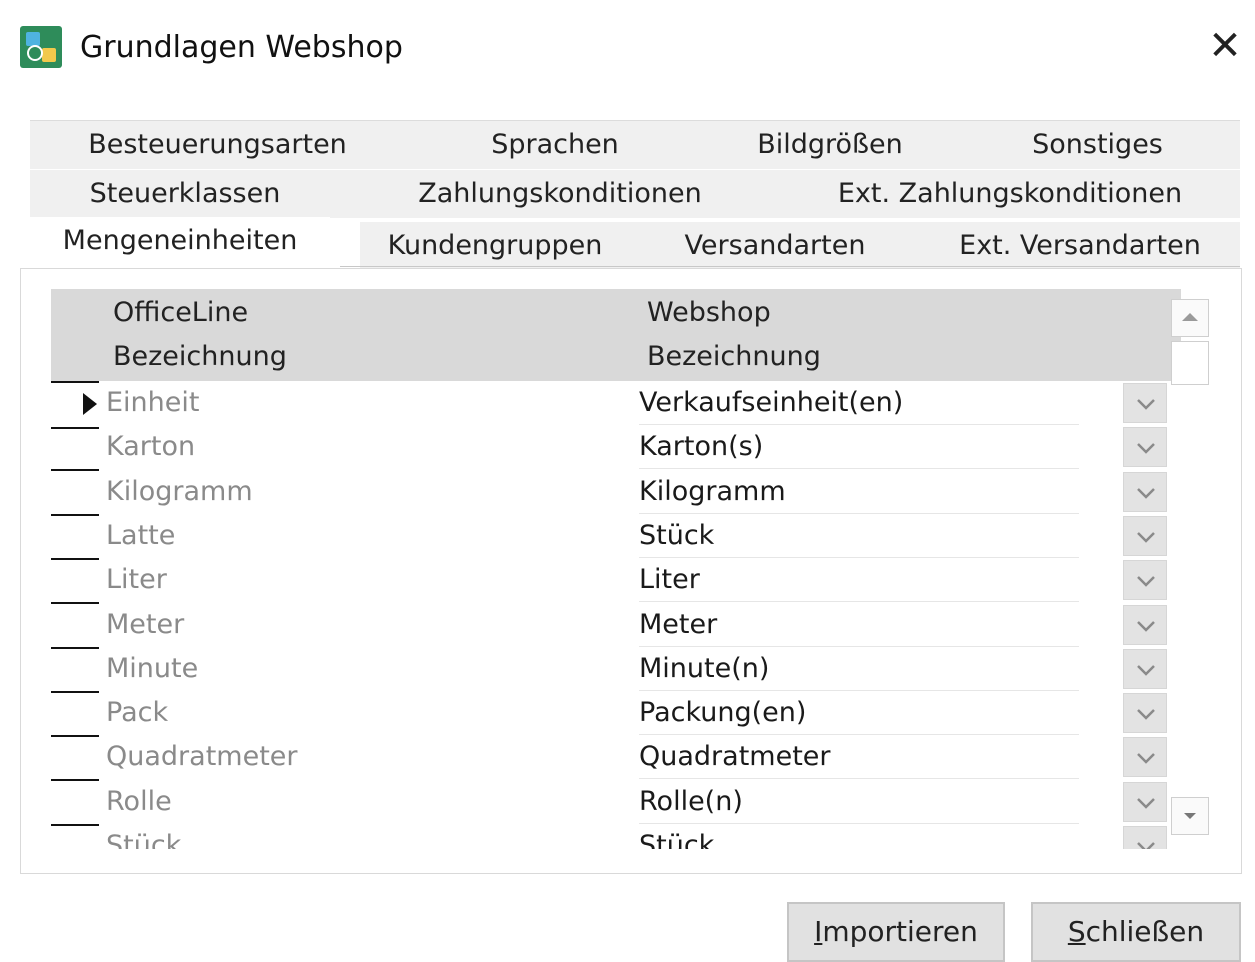 This screenshot has height=962, width=1255. I want to click on import-button: Importieren, so click(896, 932).